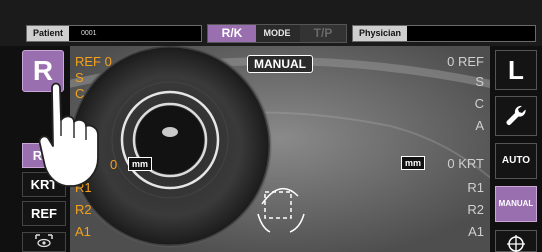 The height and width of the screenshot is (252, 542). What do you see at coordinates (516, 161) in the screenshot?
I see `auto-button: AUTO` at bounding box center [516, 161].